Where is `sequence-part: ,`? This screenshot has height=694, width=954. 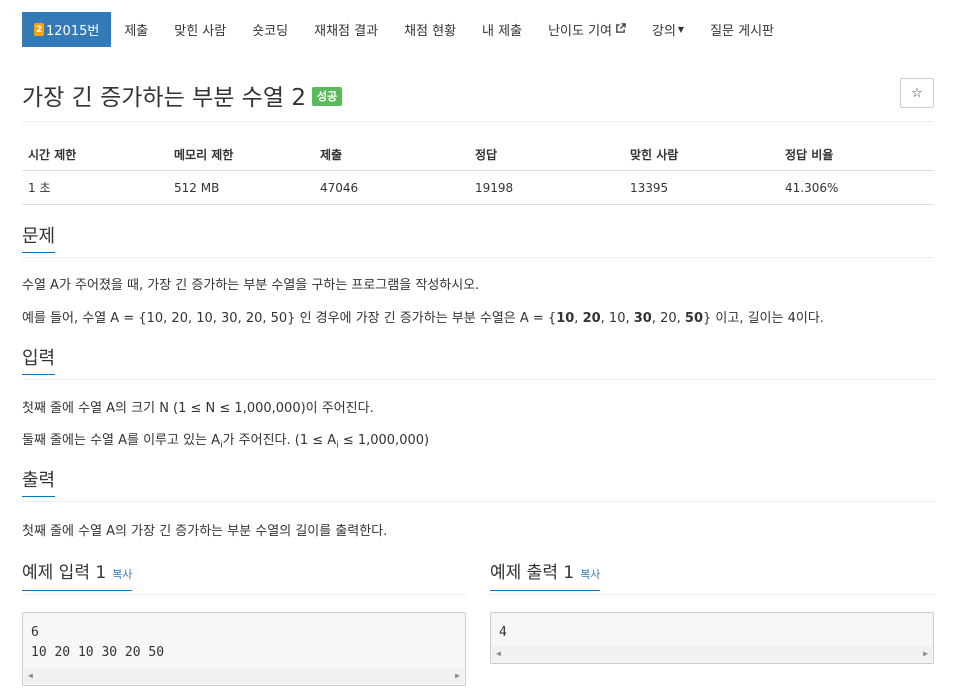 sequence-part: , is located at coordinates (578, 318).